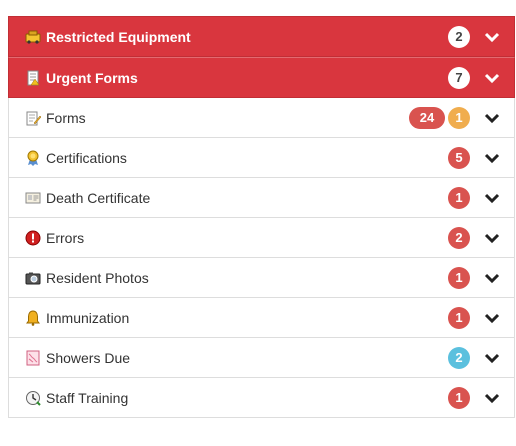  Describe the element at coordinates (261, 118) in the screenshot. I see `accordion-row-forms: Forms 24 1` at that location.